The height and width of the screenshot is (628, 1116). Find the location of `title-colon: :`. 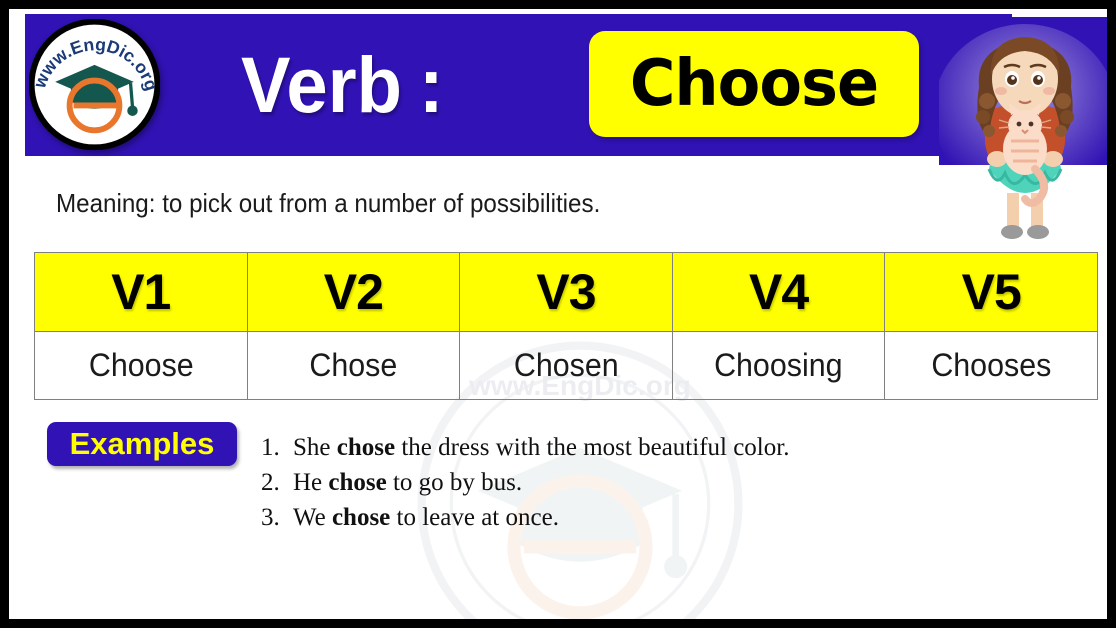

title-colon: : is located at coordinates (431, 84).